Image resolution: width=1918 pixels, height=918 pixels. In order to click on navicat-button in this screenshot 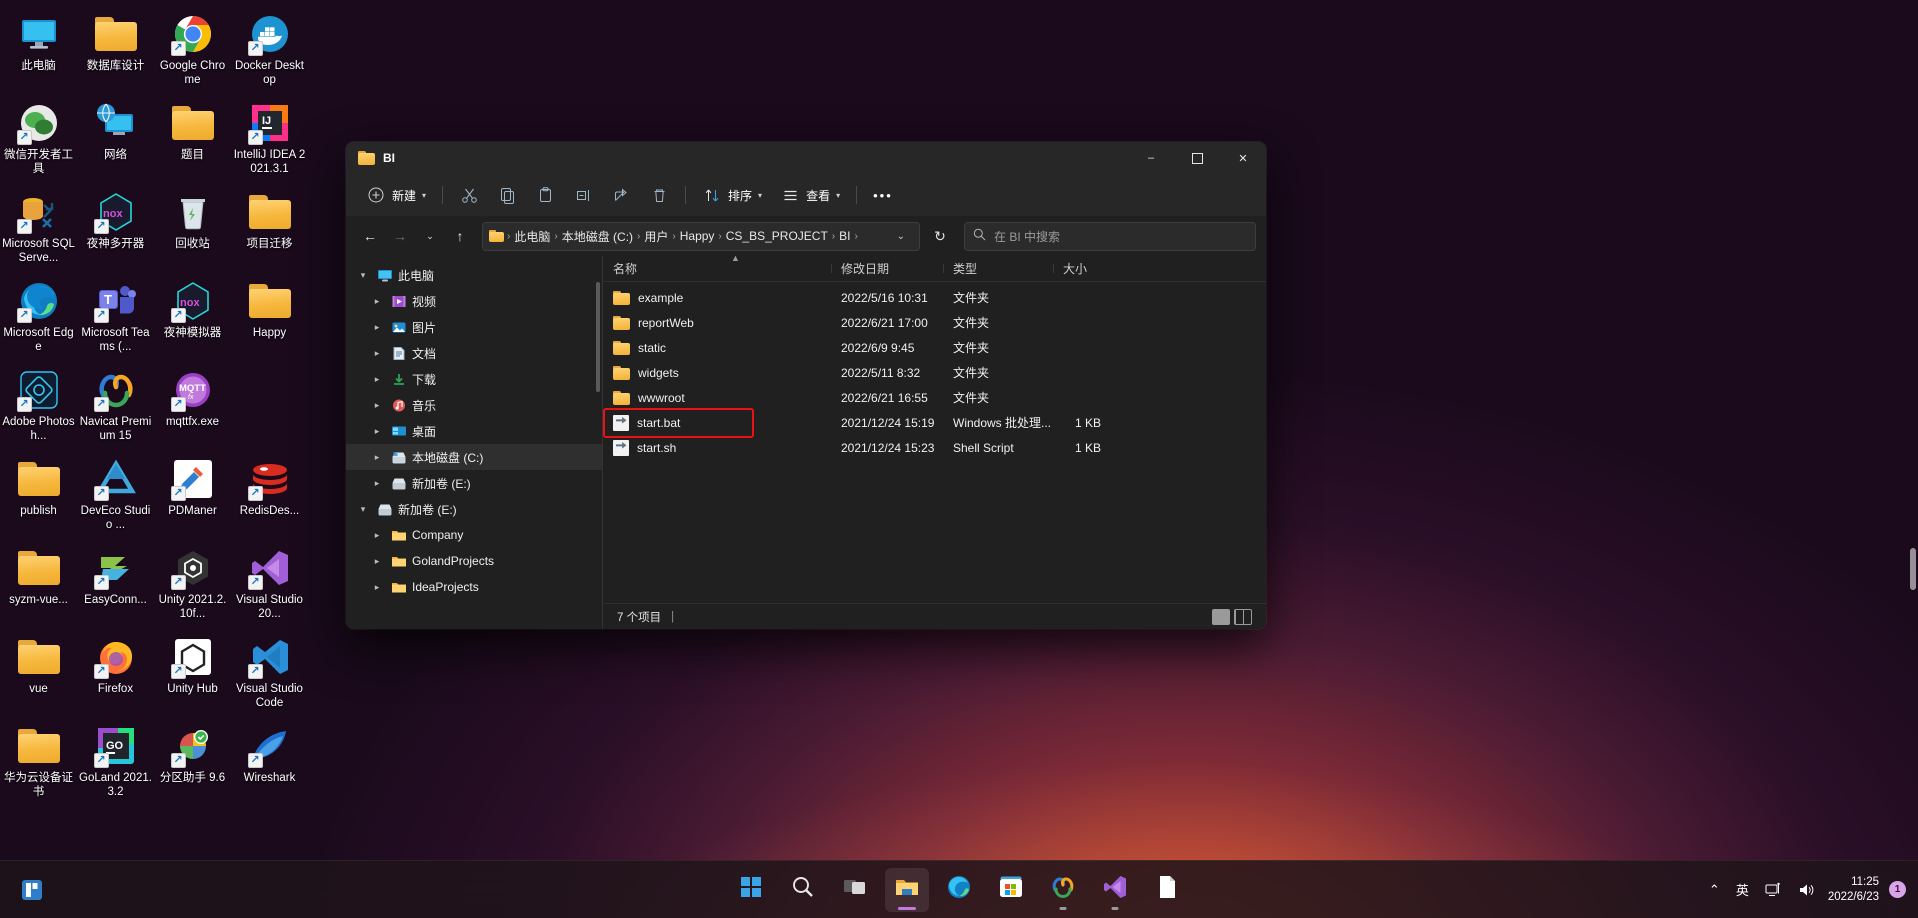, I will do `click(1063, 890)`.